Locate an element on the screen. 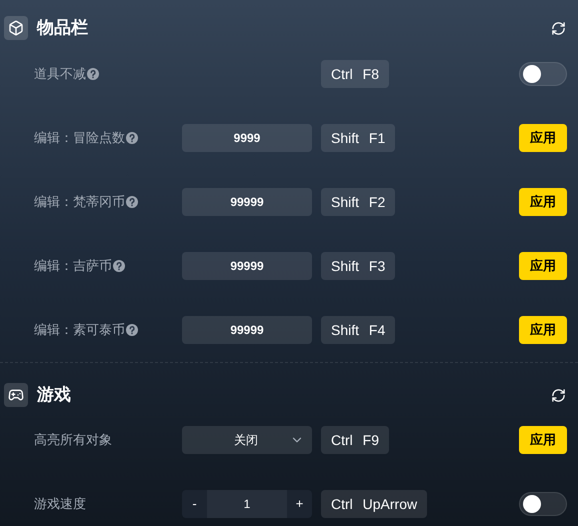 This screenshot has width=578, height=526. decrement-button: - is located at coordinates (194, 504).